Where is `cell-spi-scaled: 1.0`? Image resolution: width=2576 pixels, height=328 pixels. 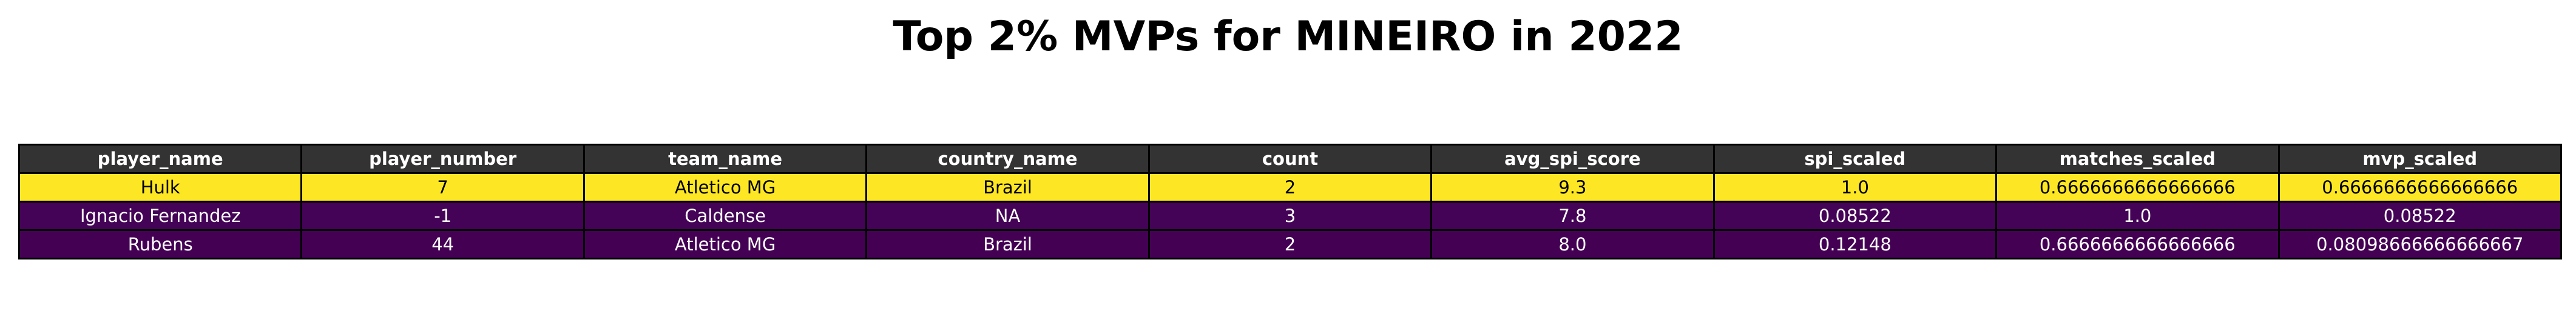 cell-spi-scaled: 1.0 is located at coordinates (1855, 187).